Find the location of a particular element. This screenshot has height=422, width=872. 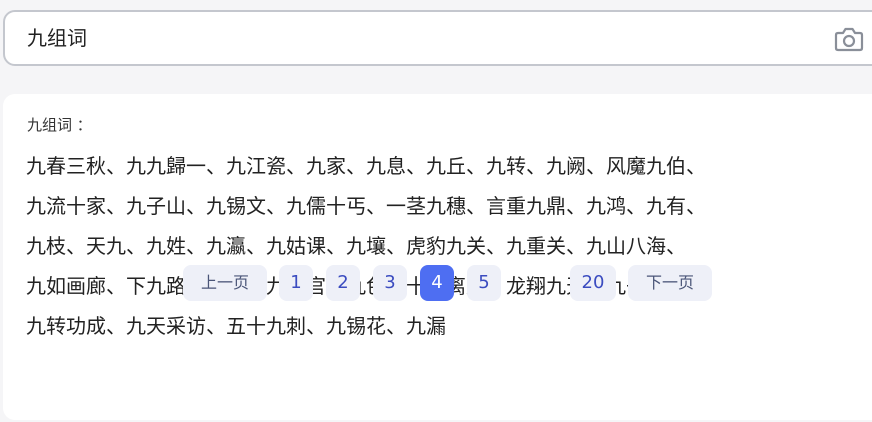

word-line: 九春三秋、九九歸一、九江瓷、九家、九息、九丘、九转、九阙、风魔九伯、 is located at coordinates (366, 166).